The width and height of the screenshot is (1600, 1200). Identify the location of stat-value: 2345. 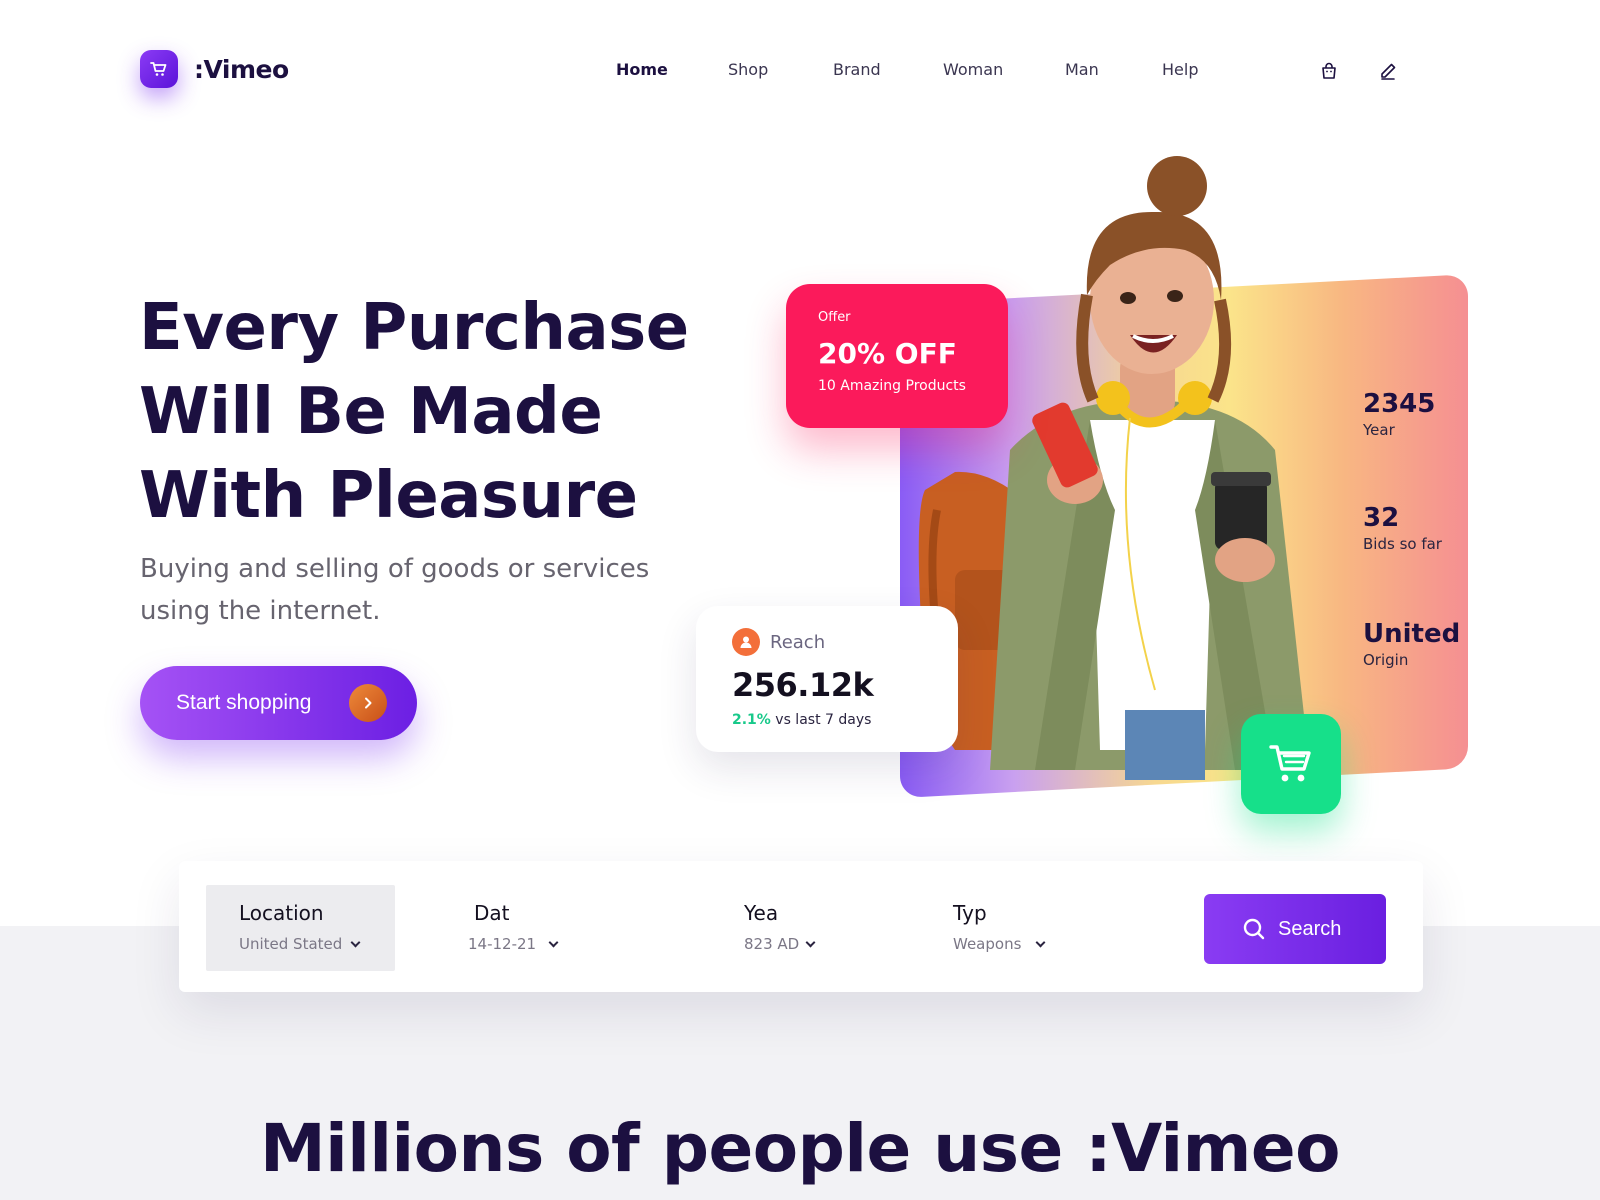
(1399, 404).